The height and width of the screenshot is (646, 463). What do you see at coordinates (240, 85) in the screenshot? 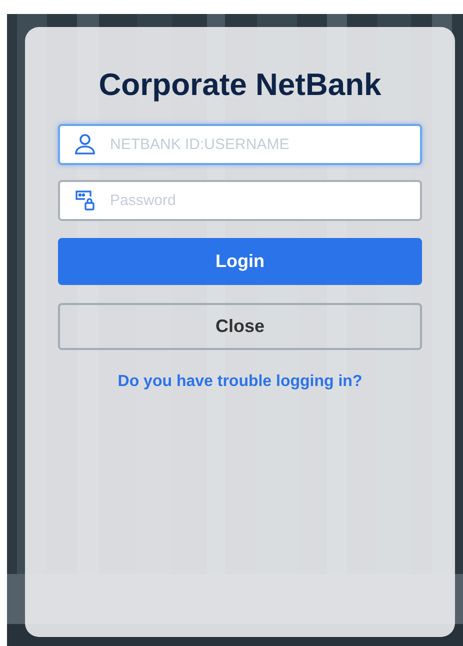
I see `login-title: Corporate NetBank` at bounding box center [240, 85].